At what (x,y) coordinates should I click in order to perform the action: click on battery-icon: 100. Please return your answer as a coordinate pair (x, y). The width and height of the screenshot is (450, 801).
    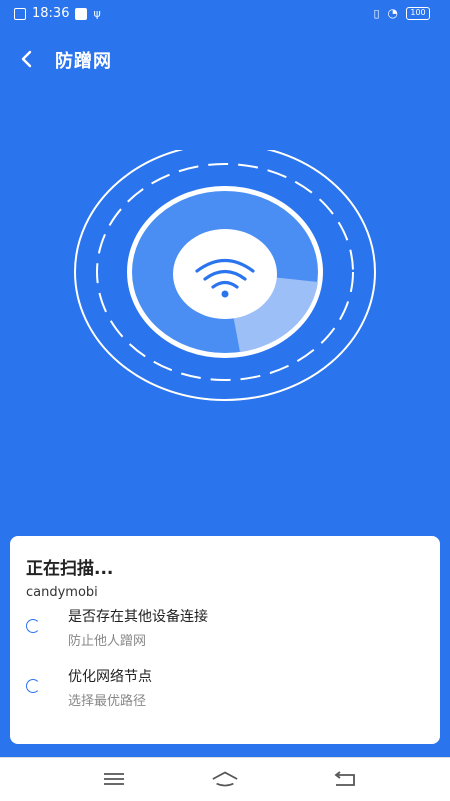
    Looking at the image, I should click on (418, 13).